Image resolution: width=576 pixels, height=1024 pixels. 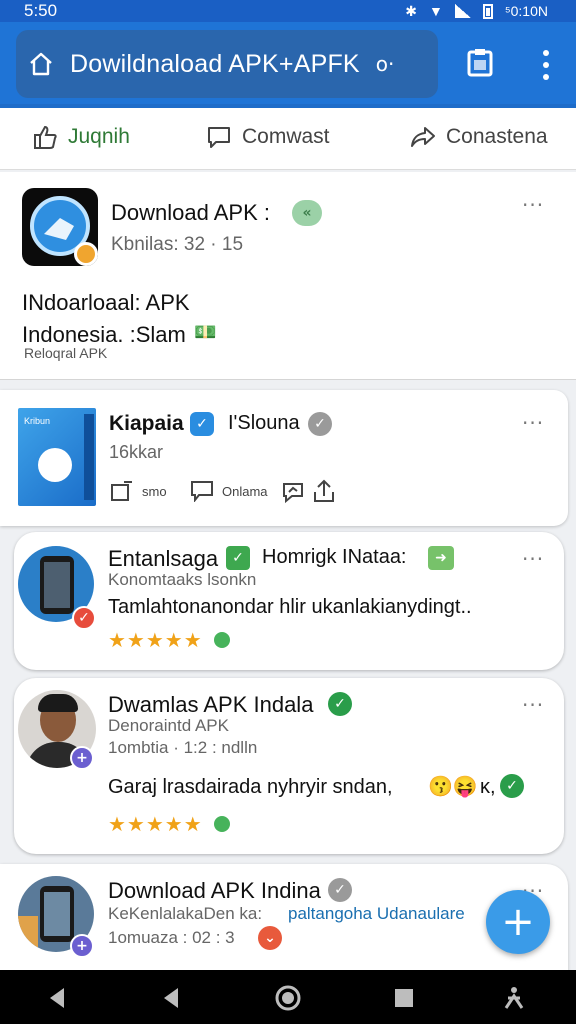 What do you see at coordinates (182, 580) in the screenshot?
I see `post-3-subtitle: Konomtaaks lsonkn` at bounding box center [182, 580].